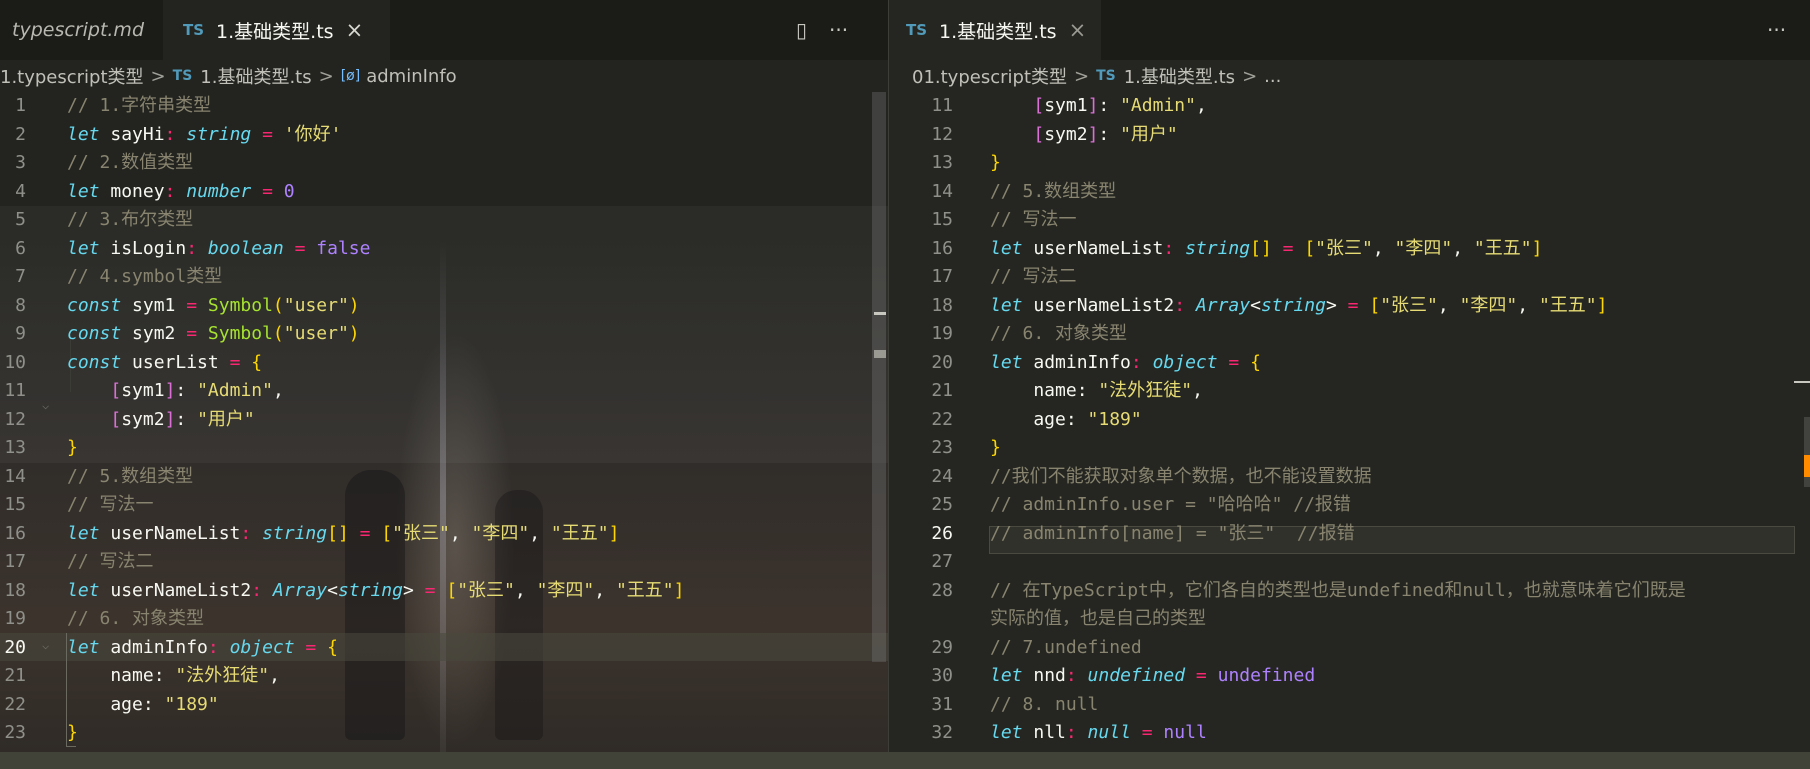 The height and width of the screenshot is (769, 1810). Describe the element at coordinates (444, 192) in the screenshot. I see `code-line: 4 let money: number = 0` at that location.